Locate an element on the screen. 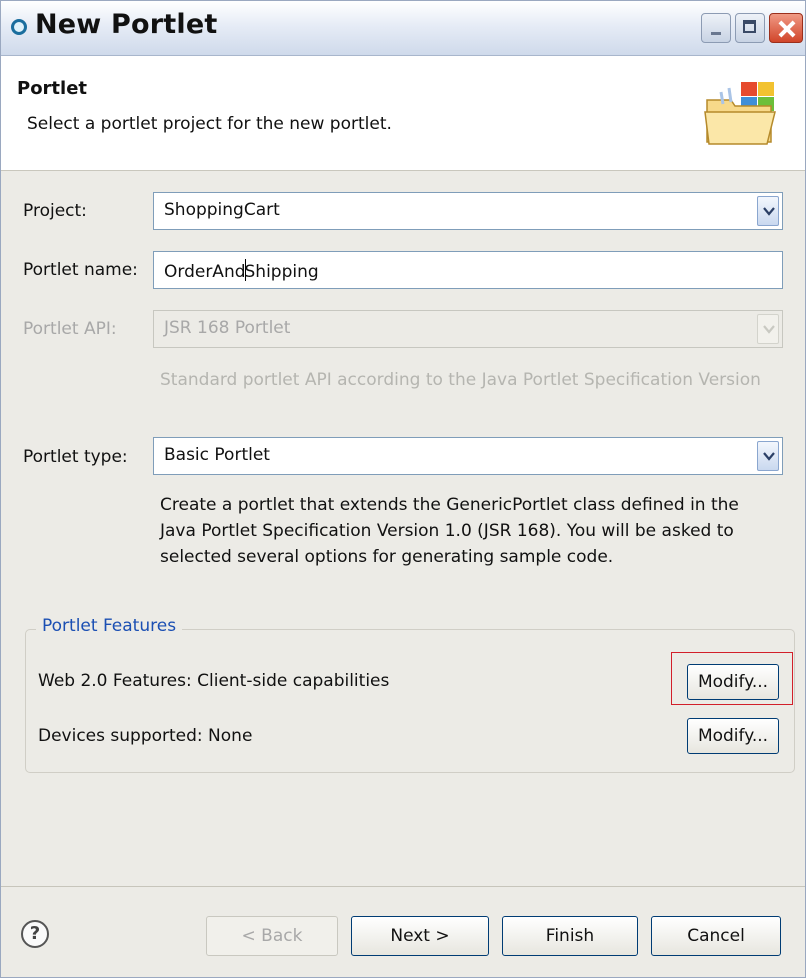 This screenshot has height=978, width=806. project-dropdown: ShoppingCart is located at coordinates (468, 211).